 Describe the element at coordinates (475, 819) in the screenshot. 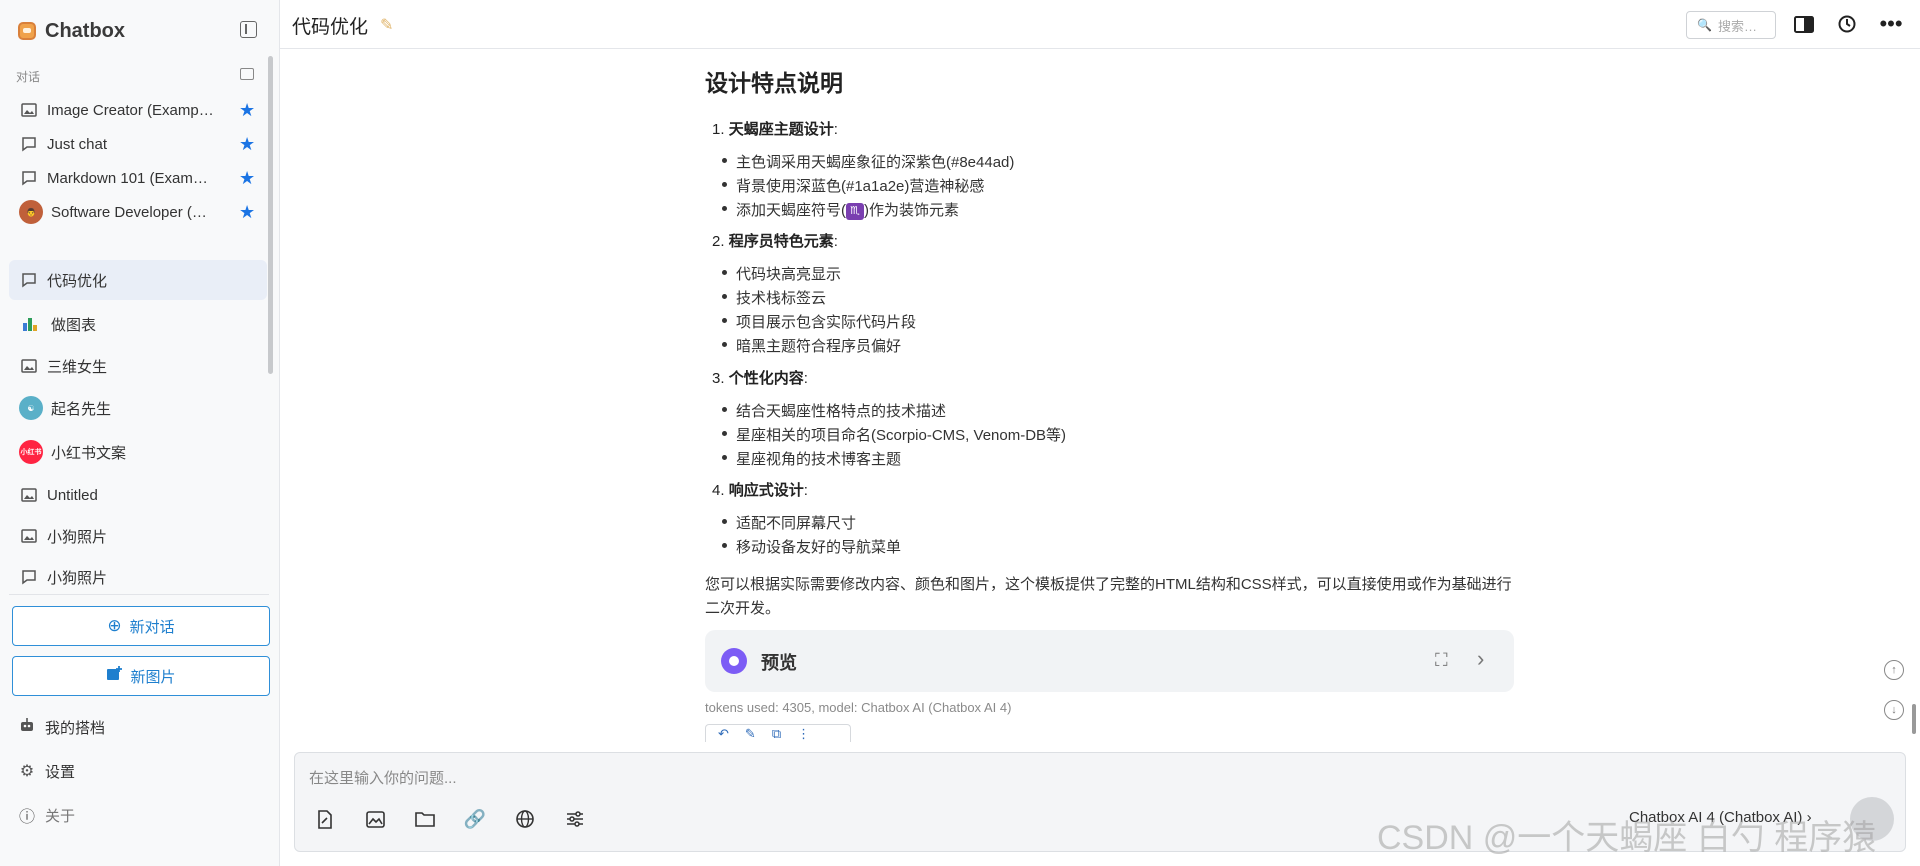

I see `link-icon: 🔗` at that location.